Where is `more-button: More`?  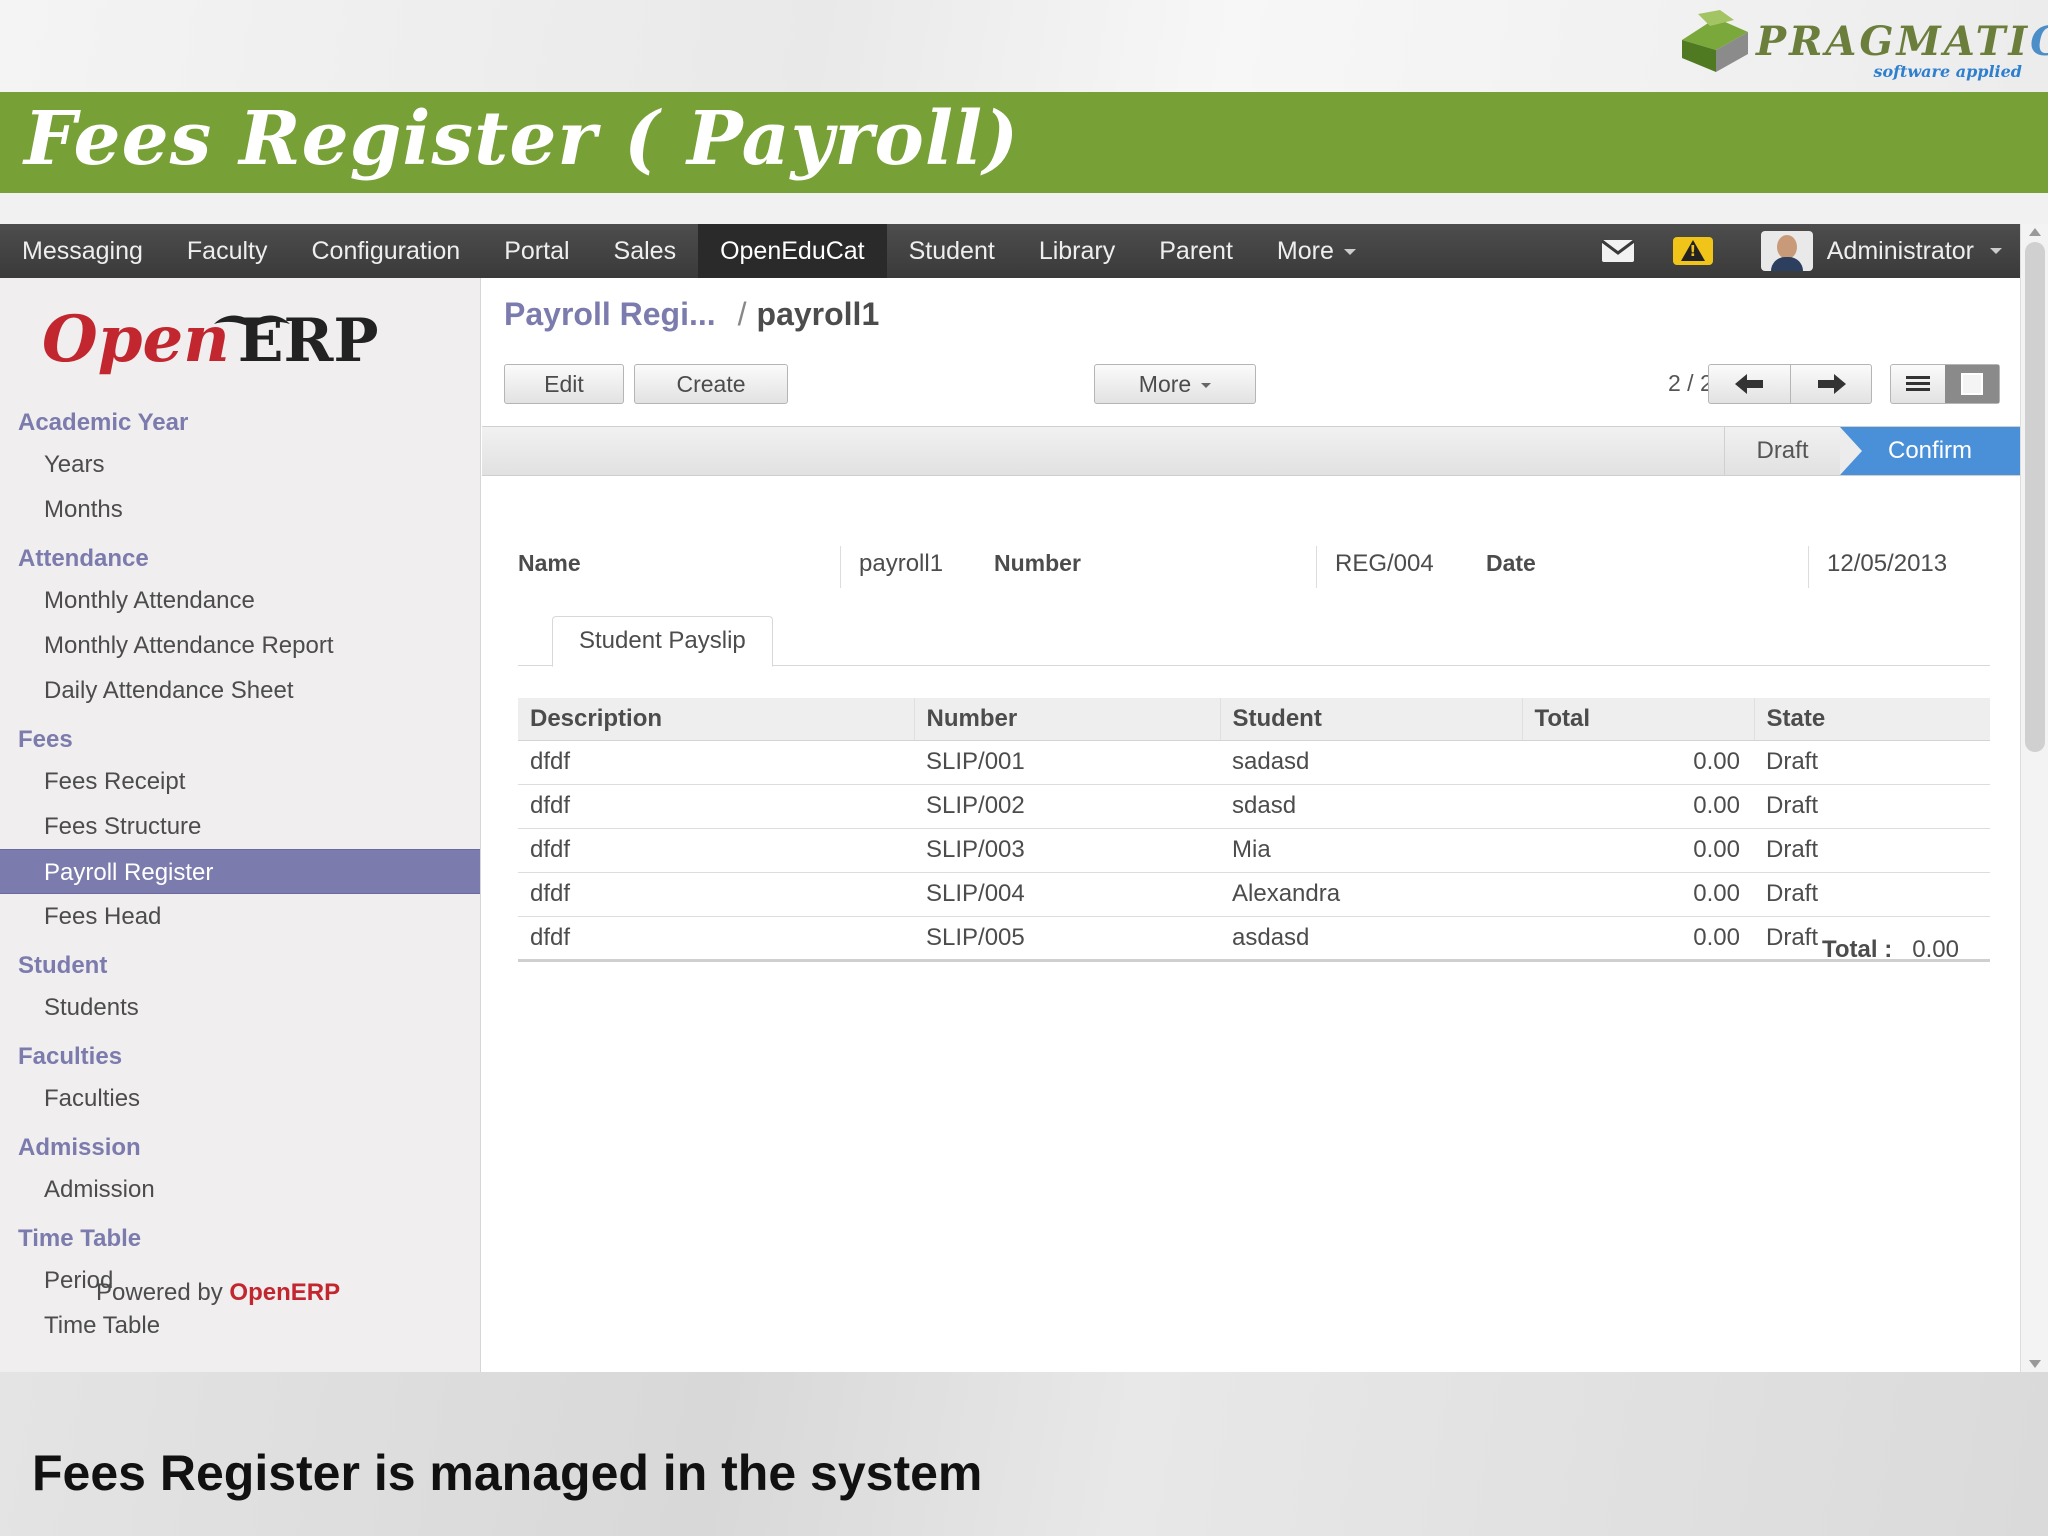
more-button: More is located at coordinates (1175, 384).